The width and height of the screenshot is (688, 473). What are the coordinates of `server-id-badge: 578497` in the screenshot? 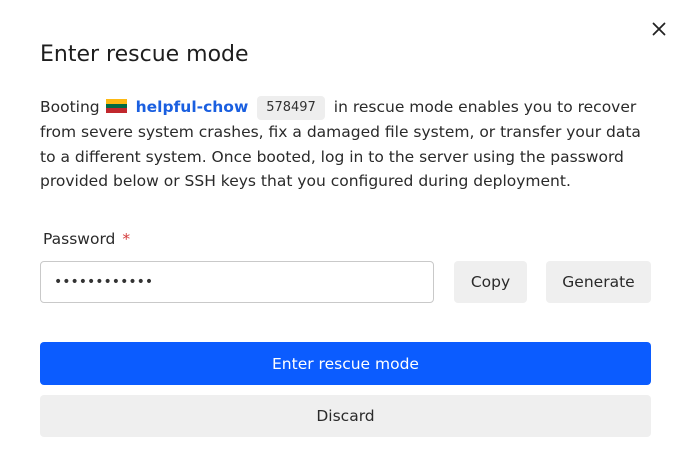 It's located at (291, 108).